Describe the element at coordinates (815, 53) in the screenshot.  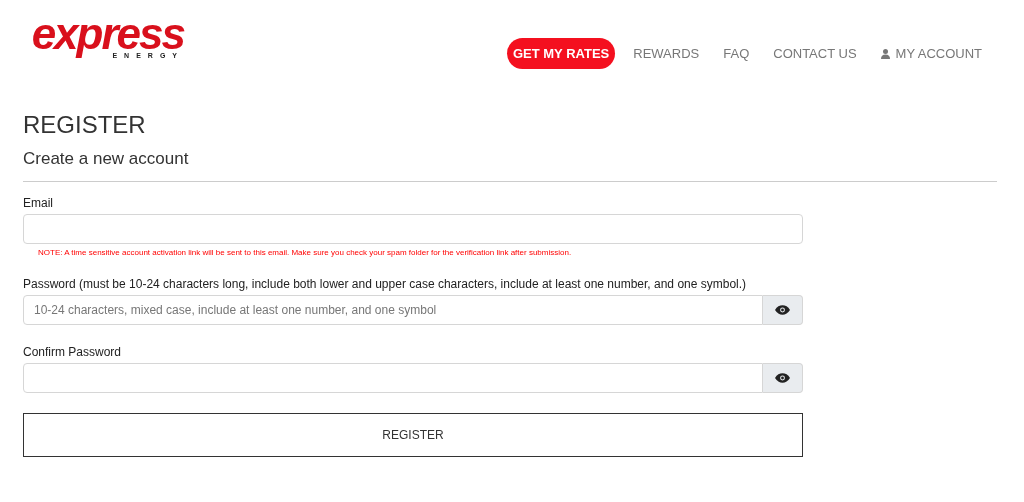
I see `nav-link: CONTACT US` at that location.